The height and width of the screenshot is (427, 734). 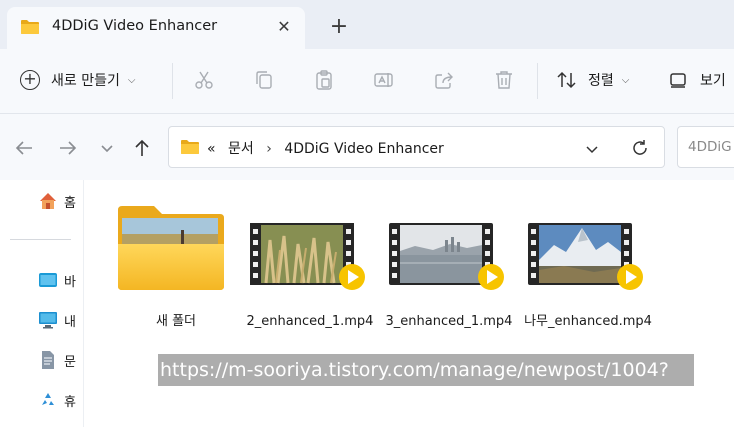 I want to click on folder-thumbnail-icon, so click(x=171, y=248).